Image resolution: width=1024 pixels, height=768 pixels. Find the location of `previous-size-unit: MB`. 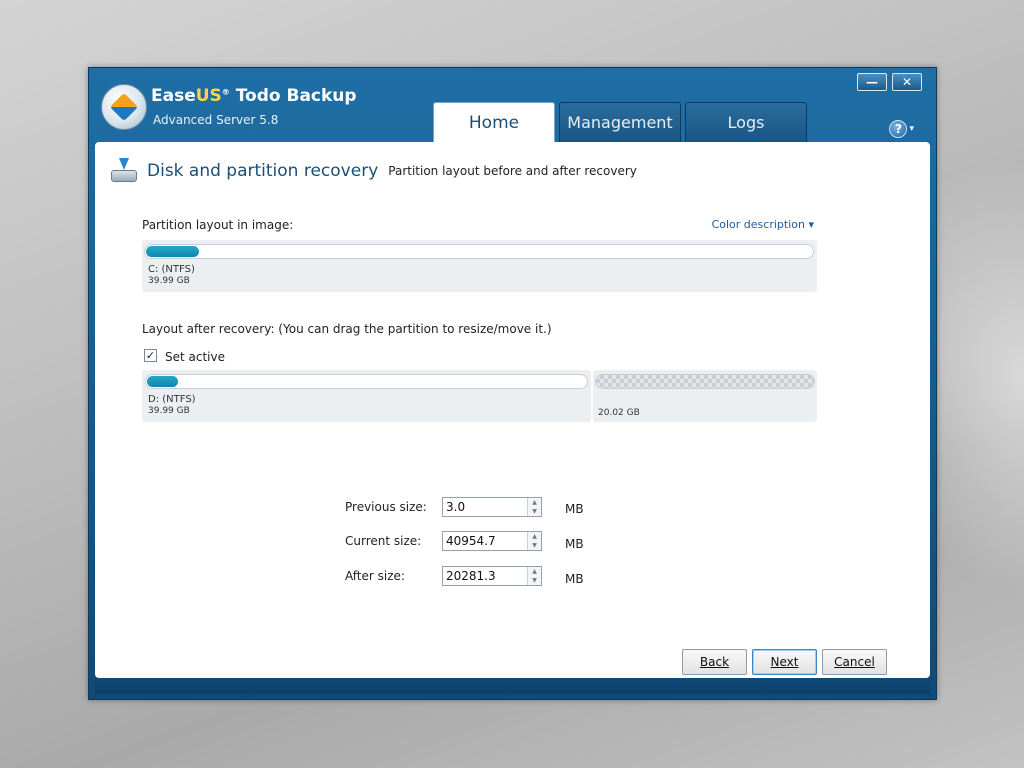

previous-size-unit: MB is located at coordinates (574, 509).